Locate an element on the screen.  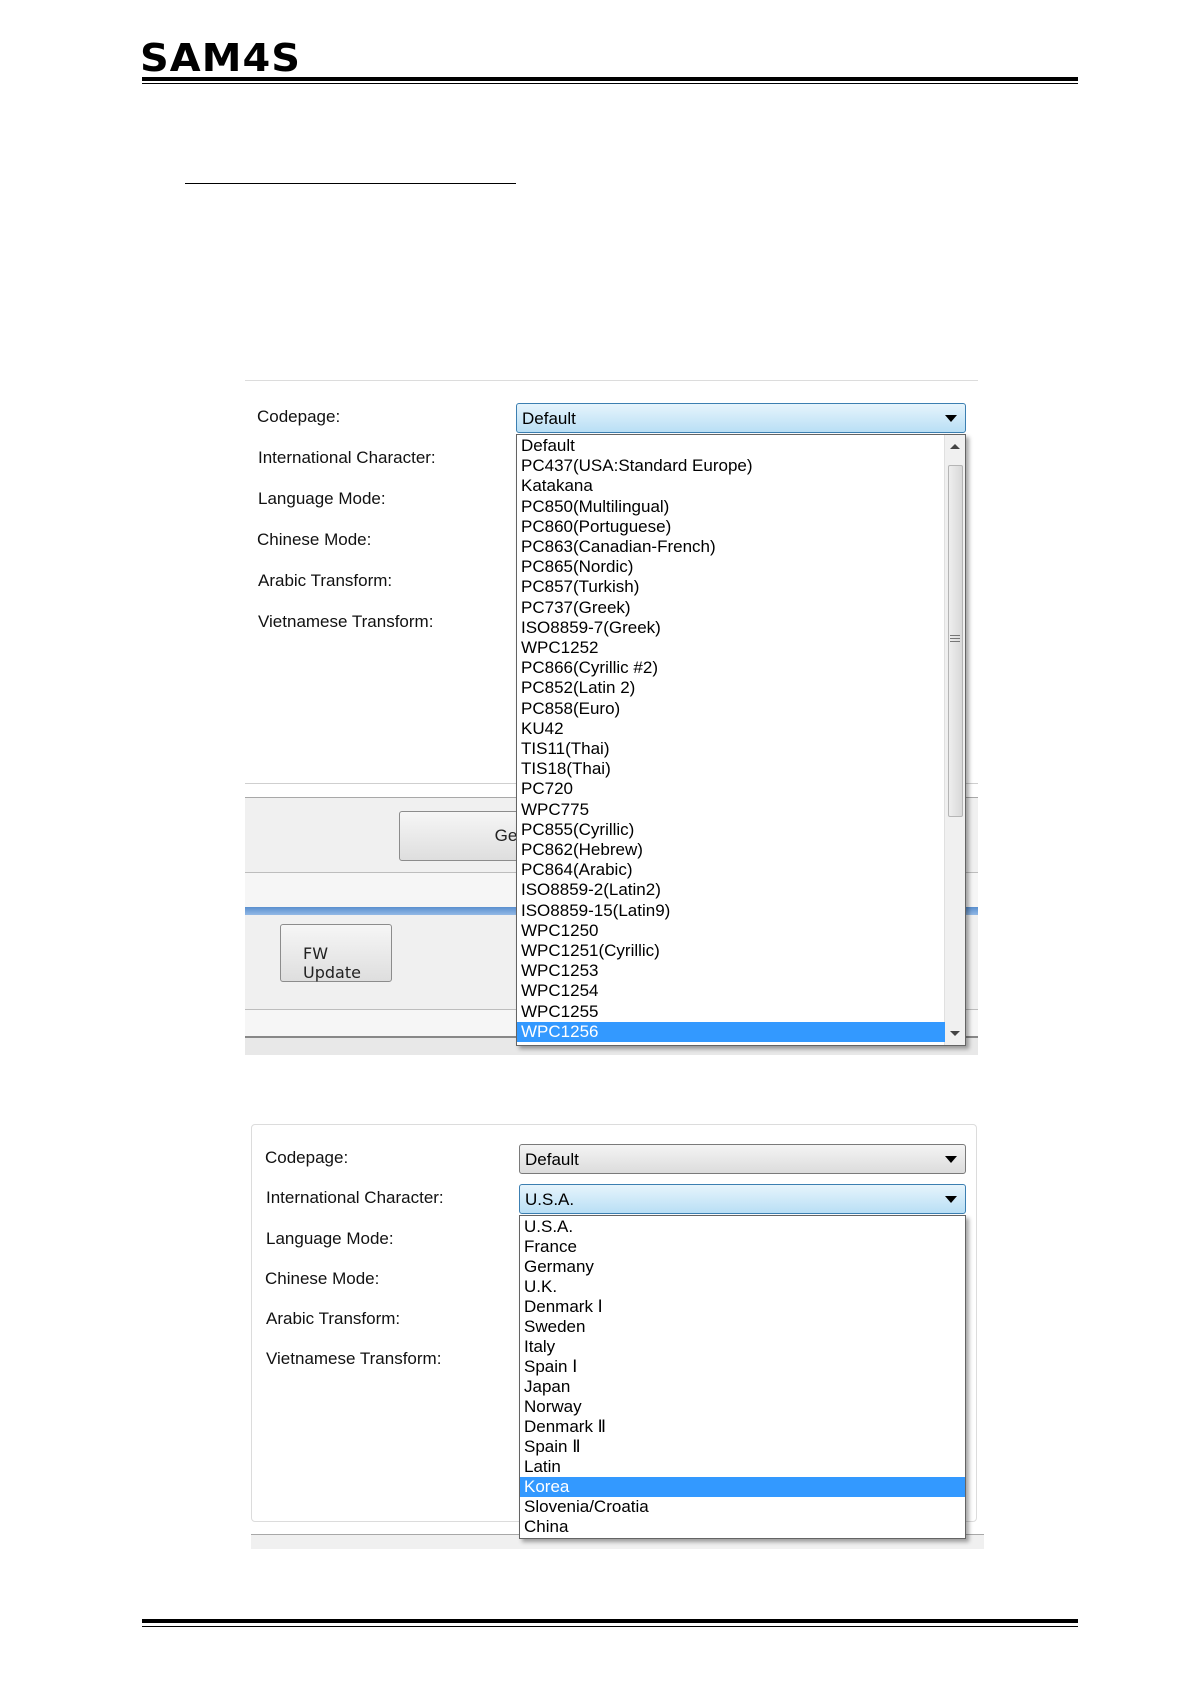
header-rule-thin is located at coordinates (610, 83).